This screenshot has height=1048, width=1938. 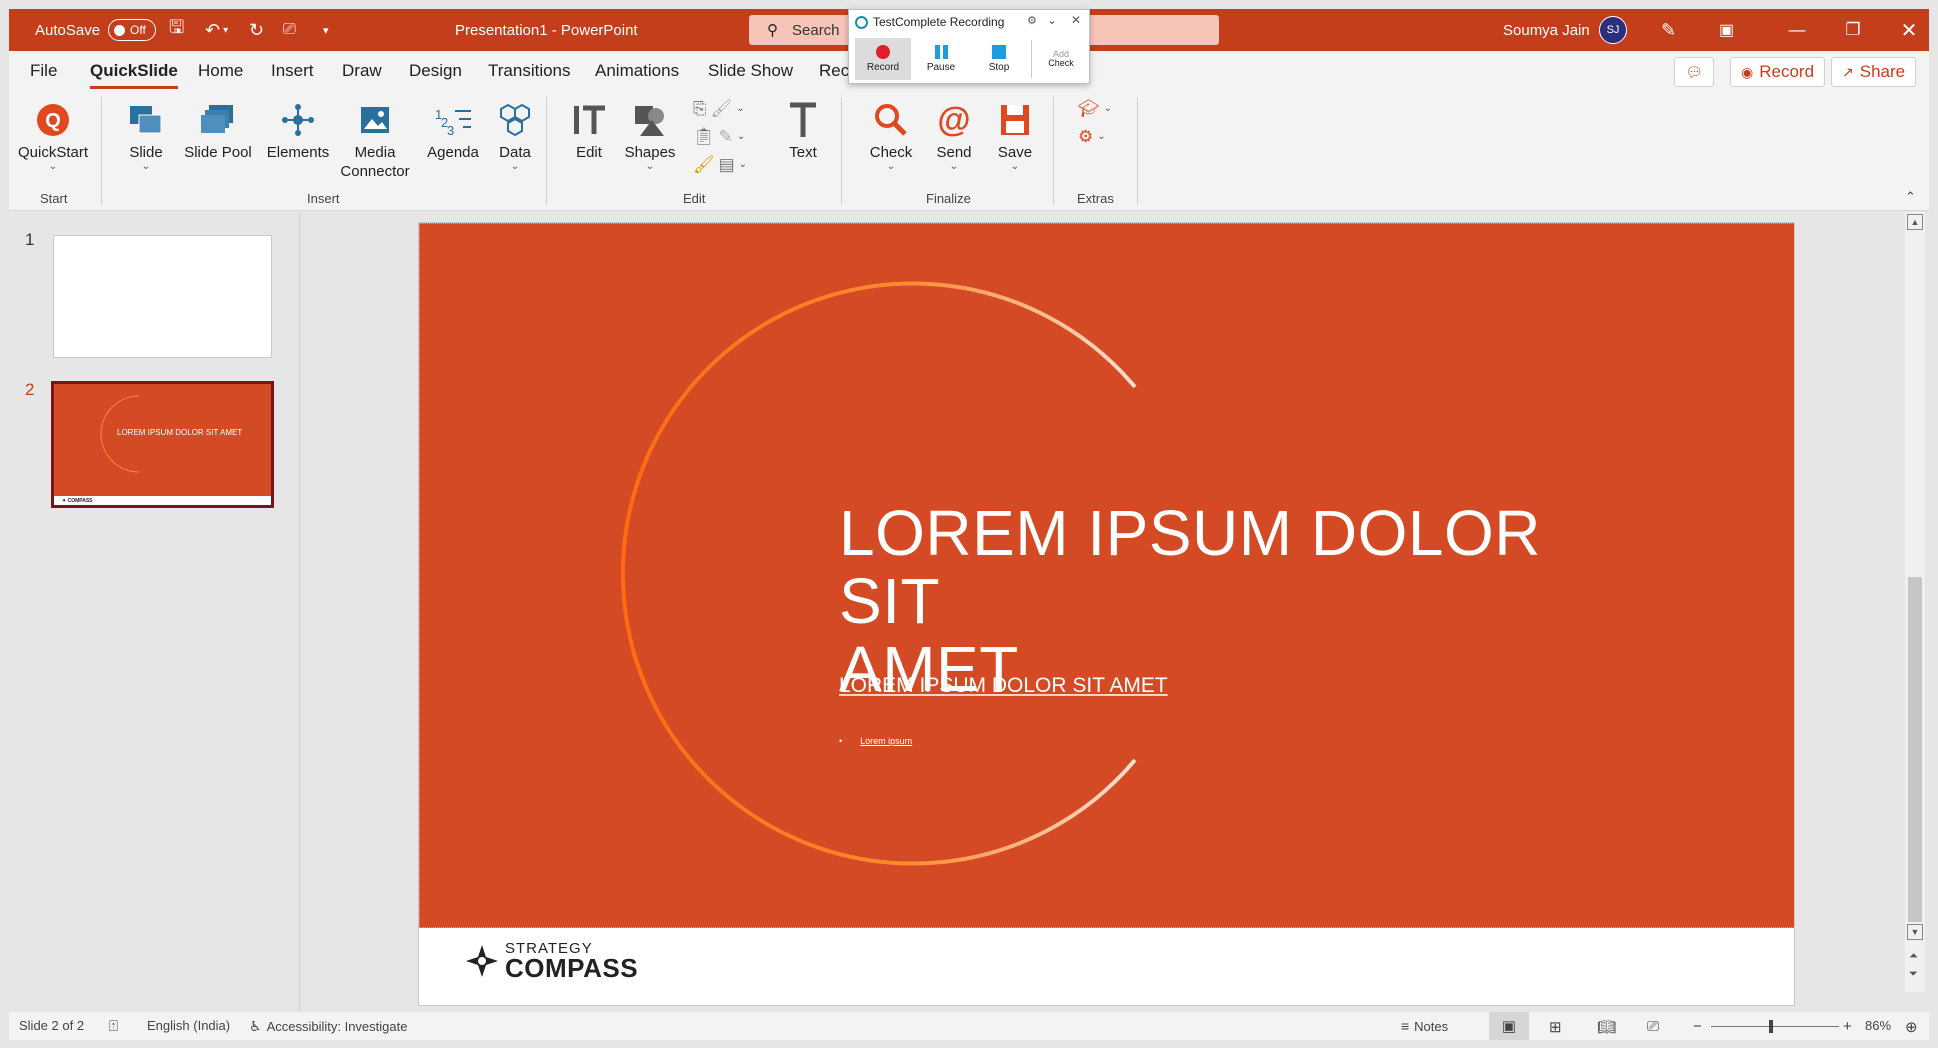 What do you see at coordinates (875, 741) in the screenshot?
I see `slide-bullet: • Lorem ipsum` at bounding box center [875, 741].